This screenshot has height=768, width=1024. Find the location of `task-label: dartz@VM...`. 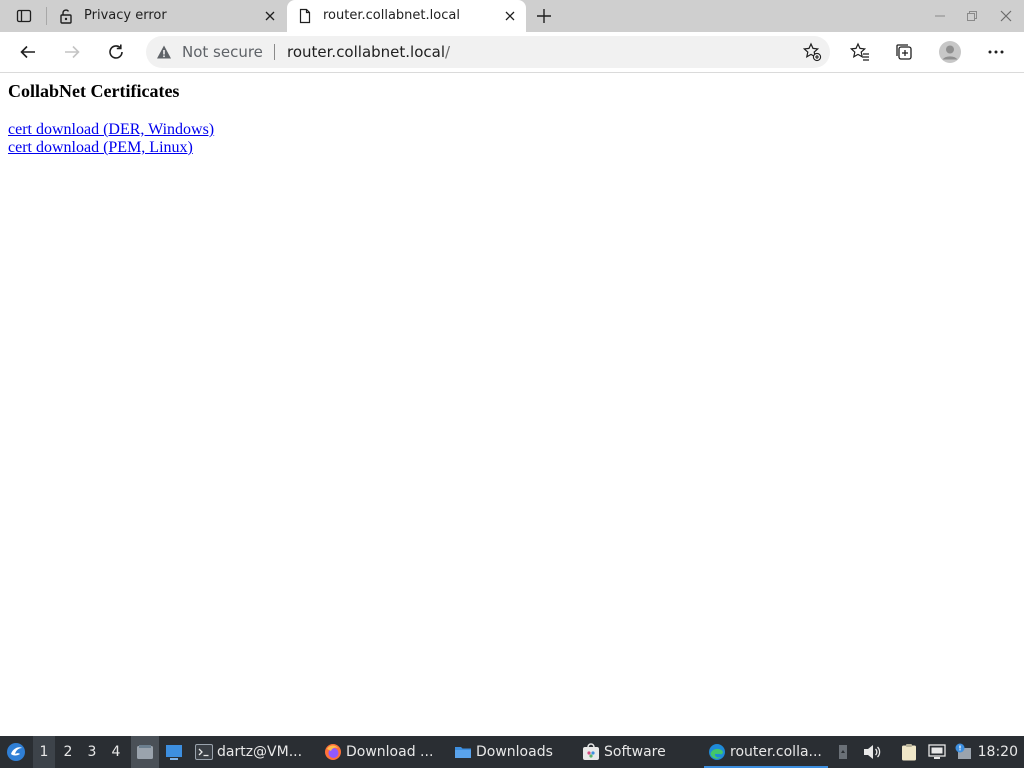

task-label: dartz@VM... is located at coordinates (260, 752).